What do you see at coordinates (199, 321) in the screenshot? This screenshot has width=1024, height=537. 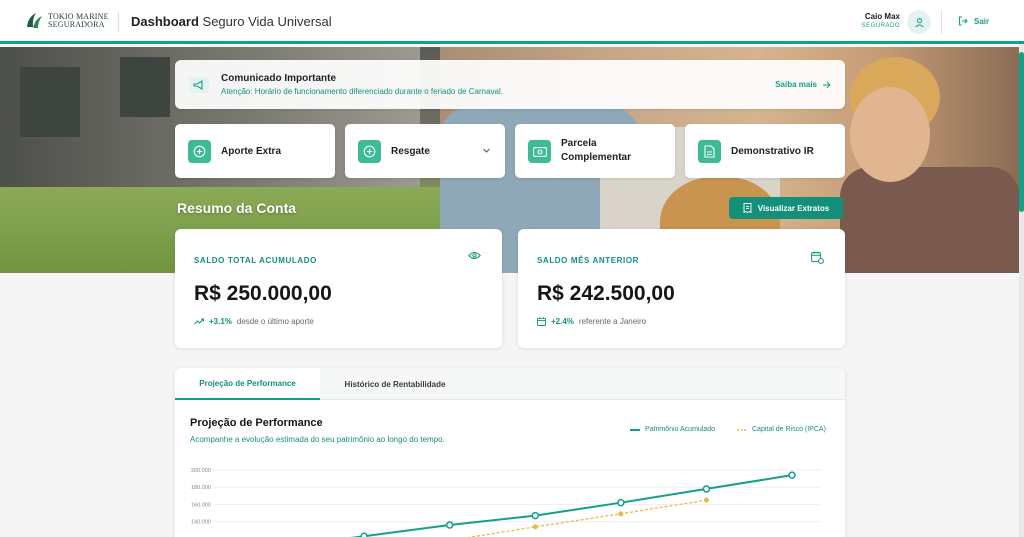 I see `trending-up-icon` at bounding box center [199, 321].